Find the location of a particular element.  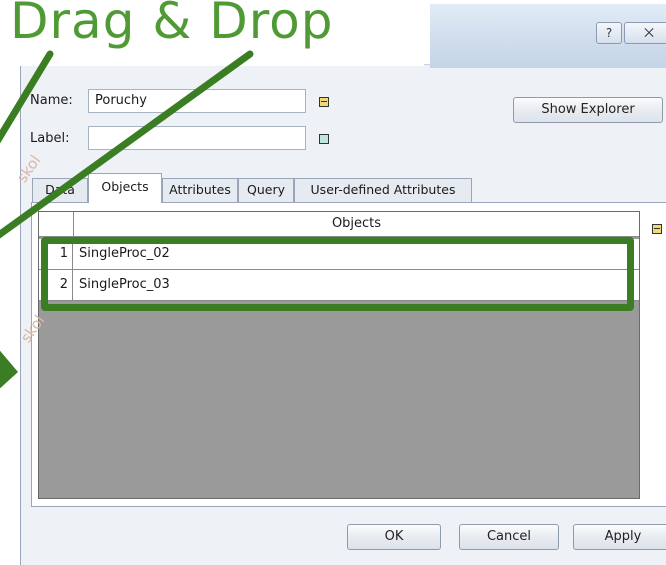

cancel-button: Cancel is located at coordinates (509, 537).